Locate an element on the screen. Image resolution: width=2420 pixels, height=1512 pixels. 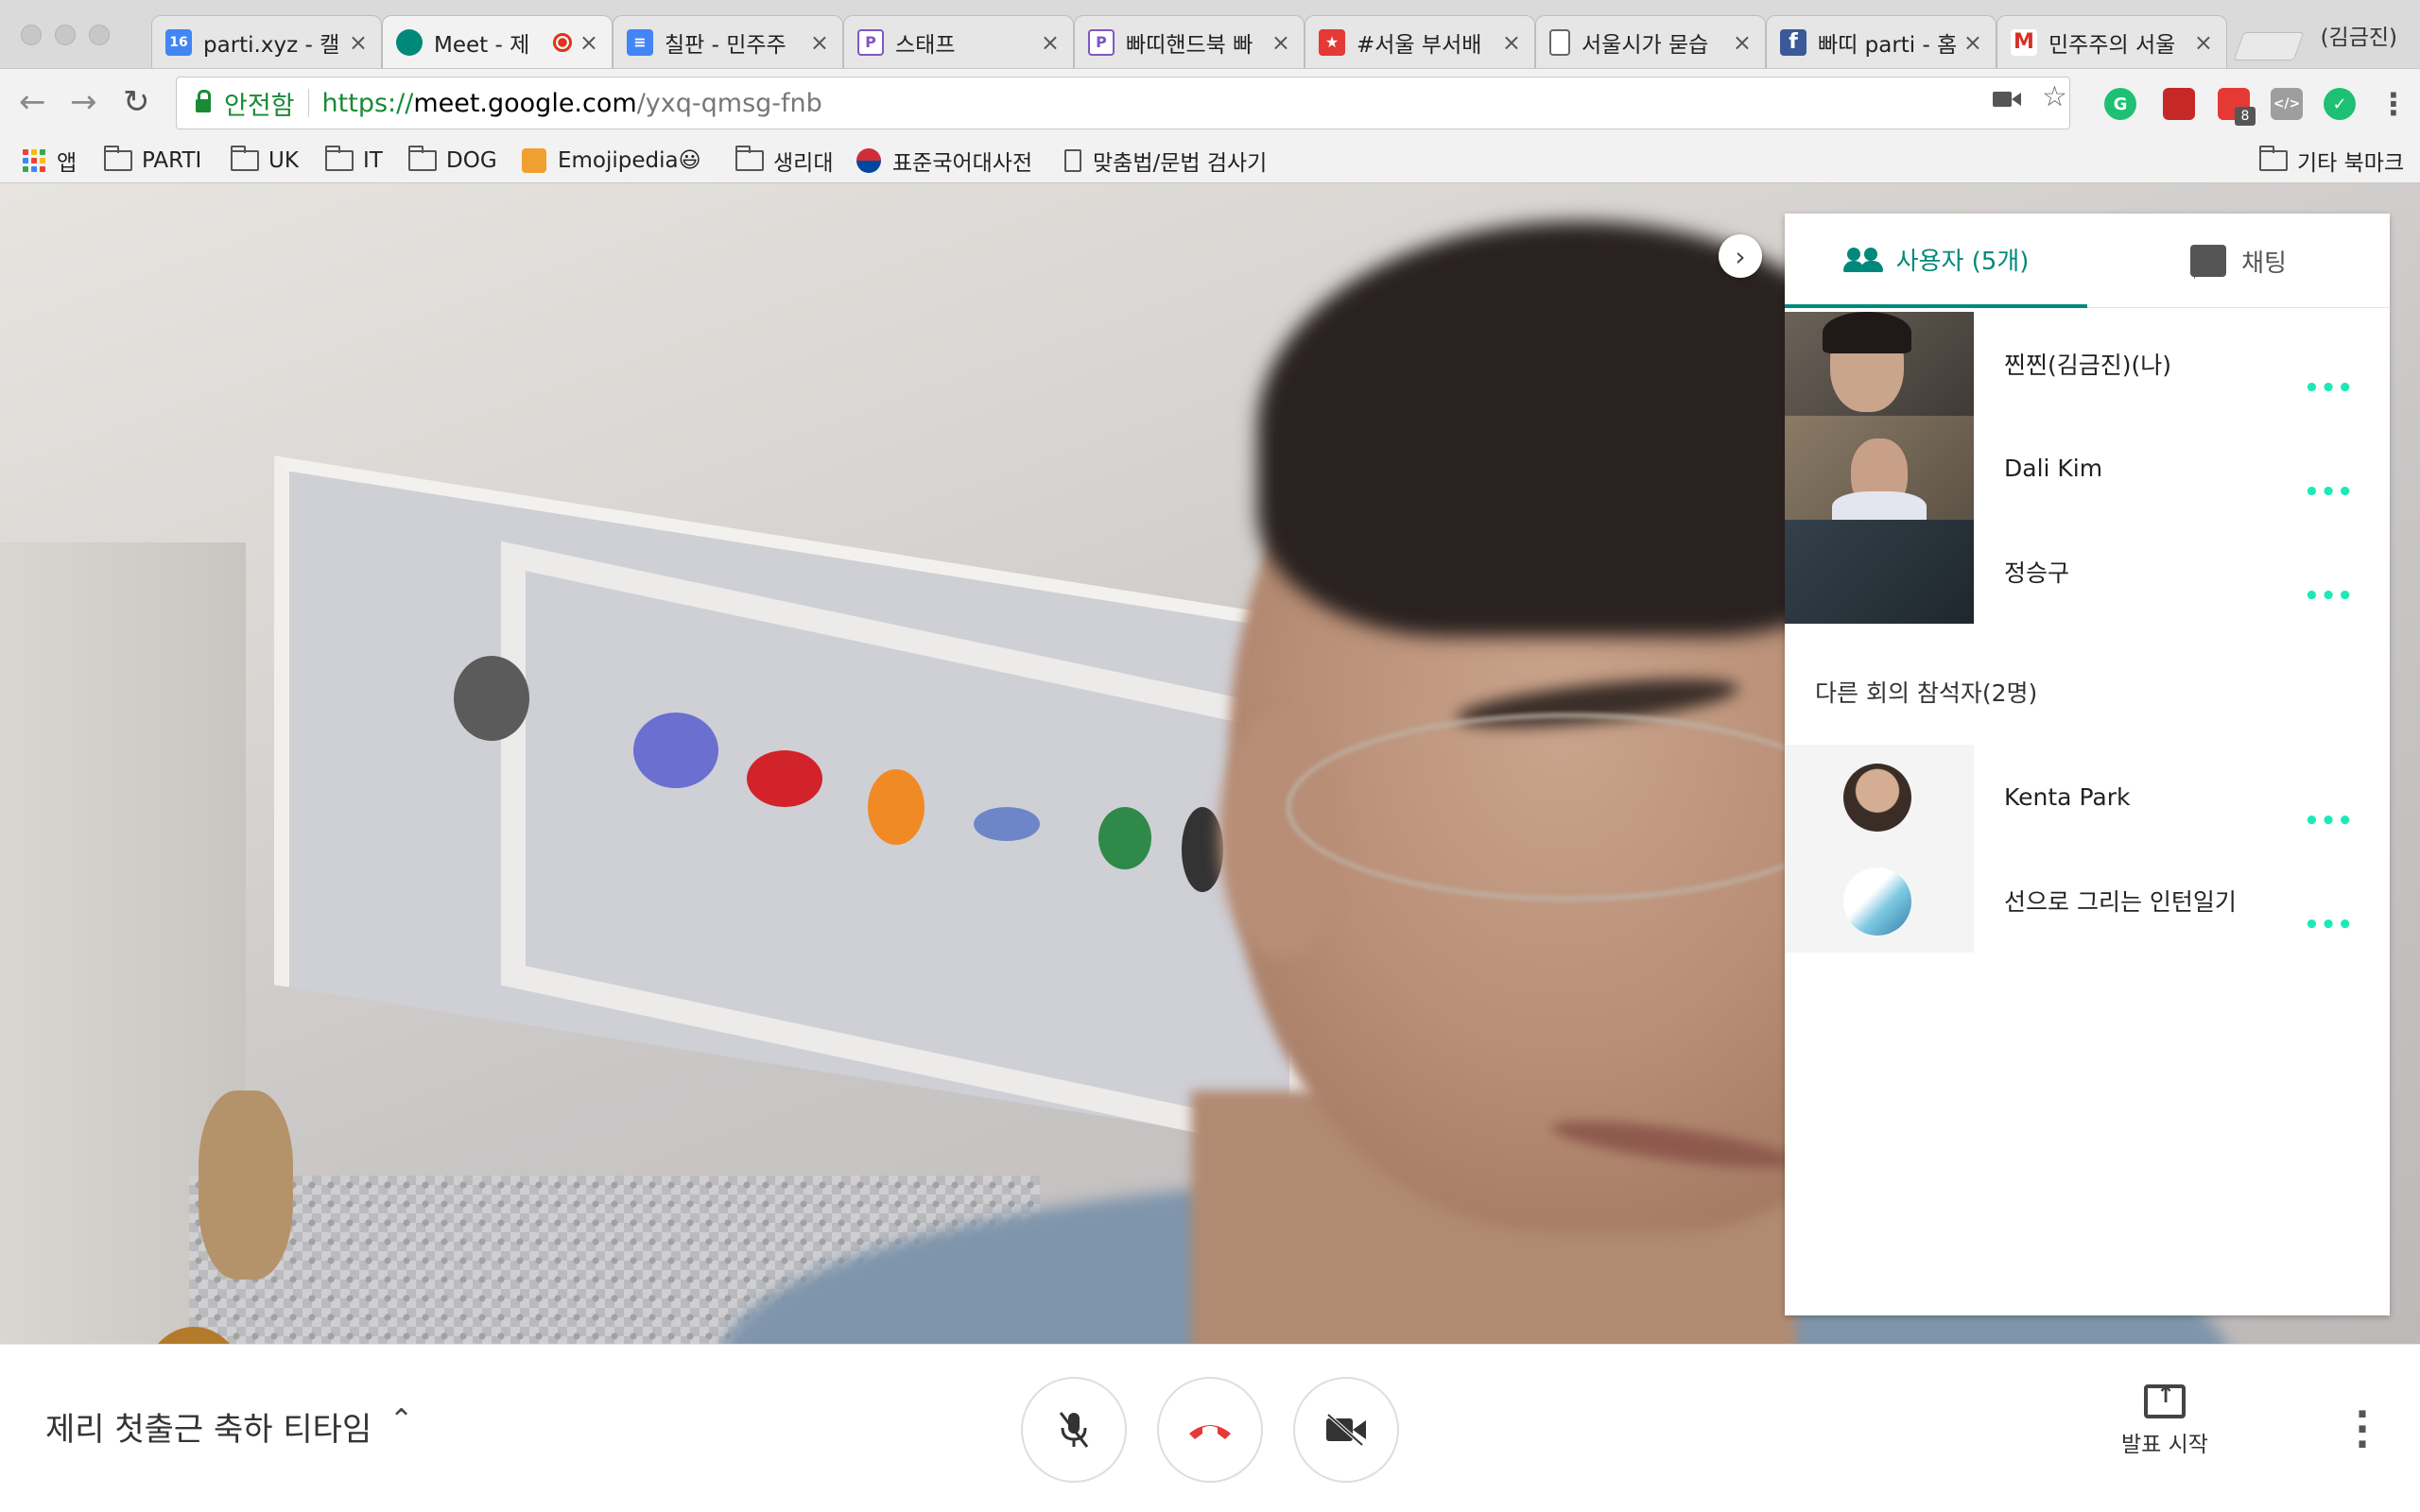
garland-whale is located at coordinates (1007, 824).